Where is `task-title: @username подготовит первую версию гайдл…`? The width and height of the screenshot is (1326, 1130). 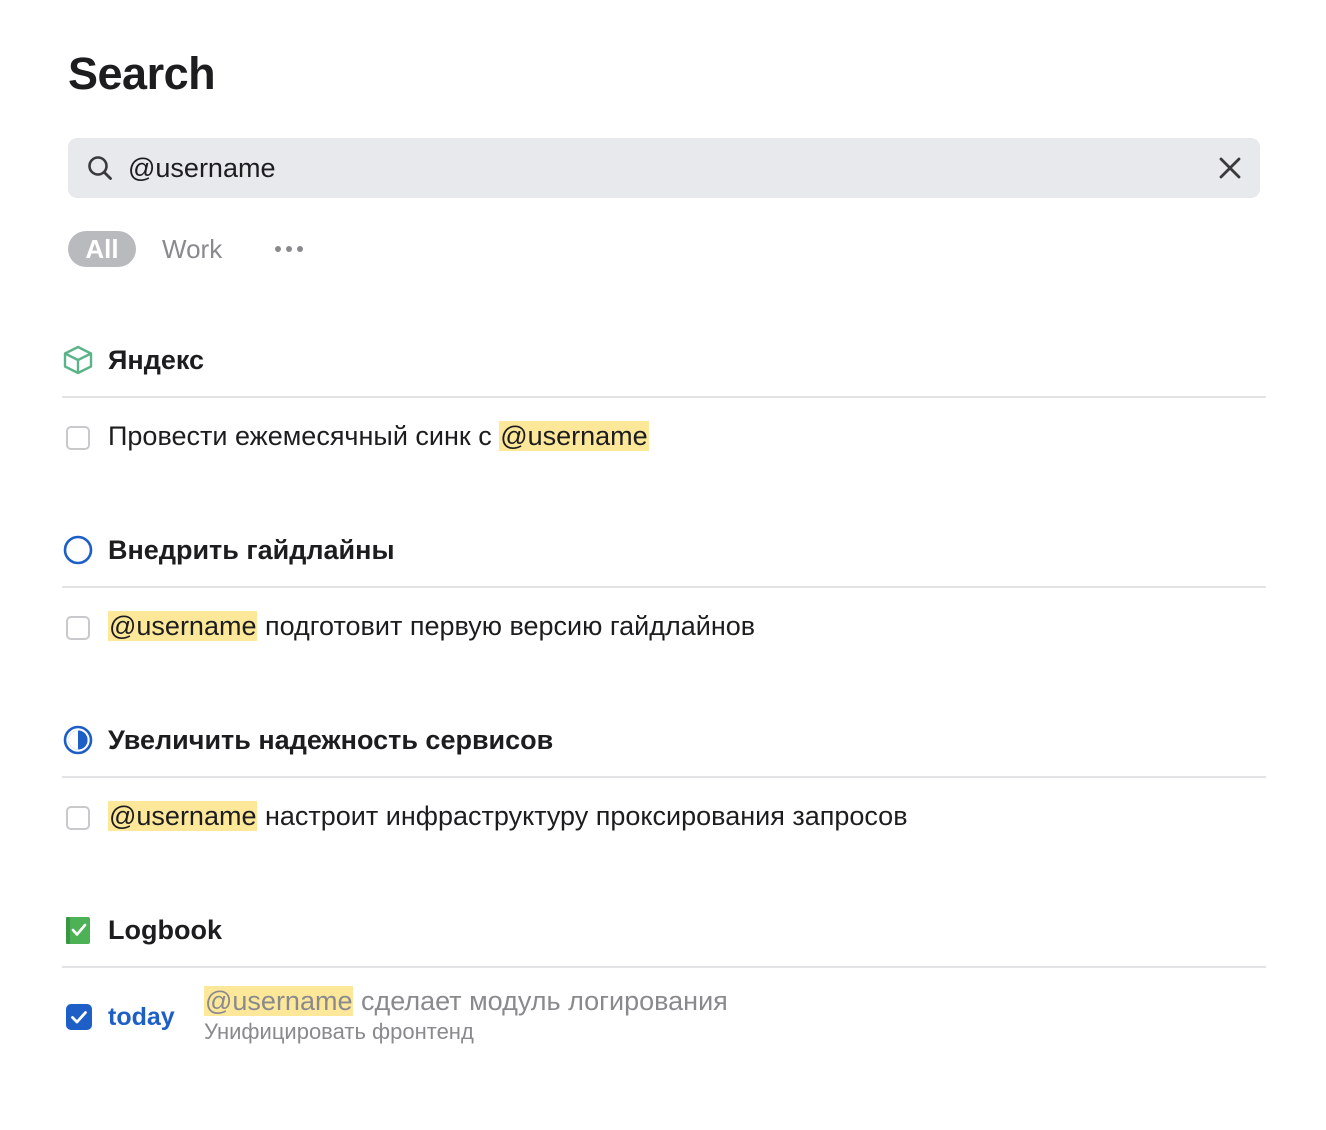
task-title: @username подготовит первую версию гайдл… is located at coordinates (431, 626).